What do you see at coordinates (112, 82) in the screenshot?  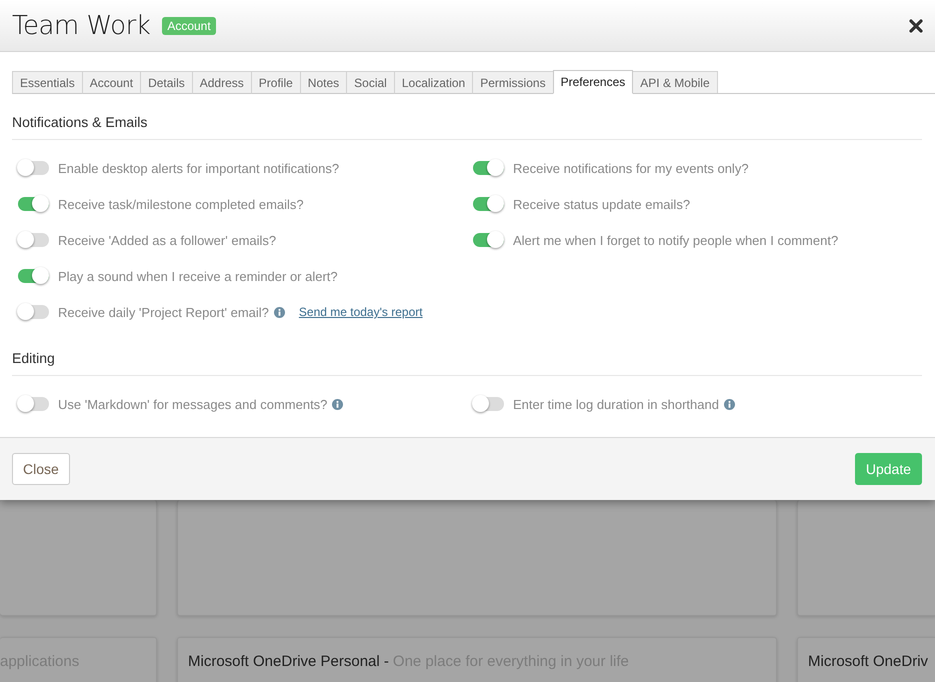 I see `tab: Account` at bounding box center [112, 82].